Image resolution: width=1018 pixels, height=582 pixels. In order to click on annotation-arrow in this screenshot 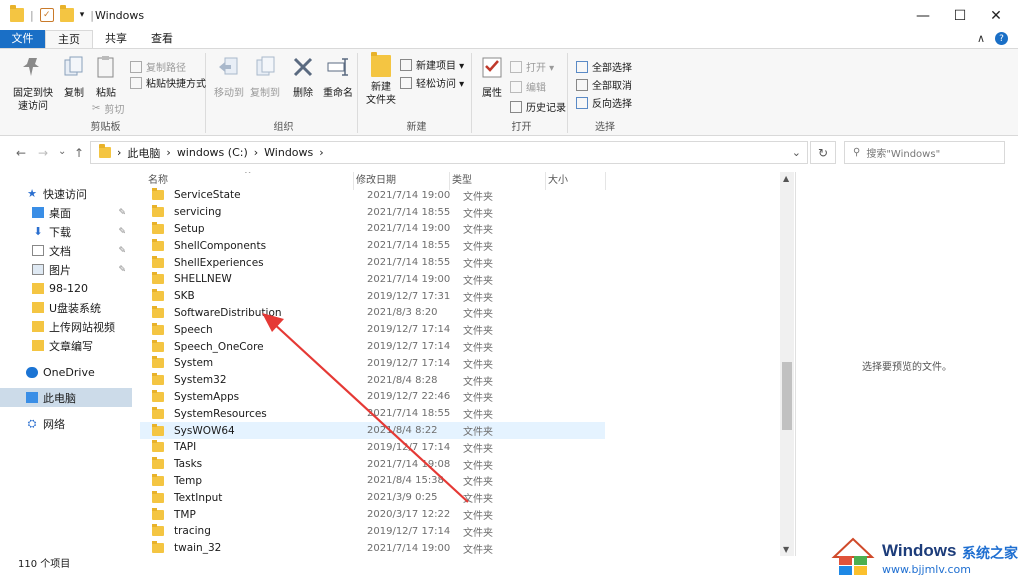, I will do `click(365, 408)`.